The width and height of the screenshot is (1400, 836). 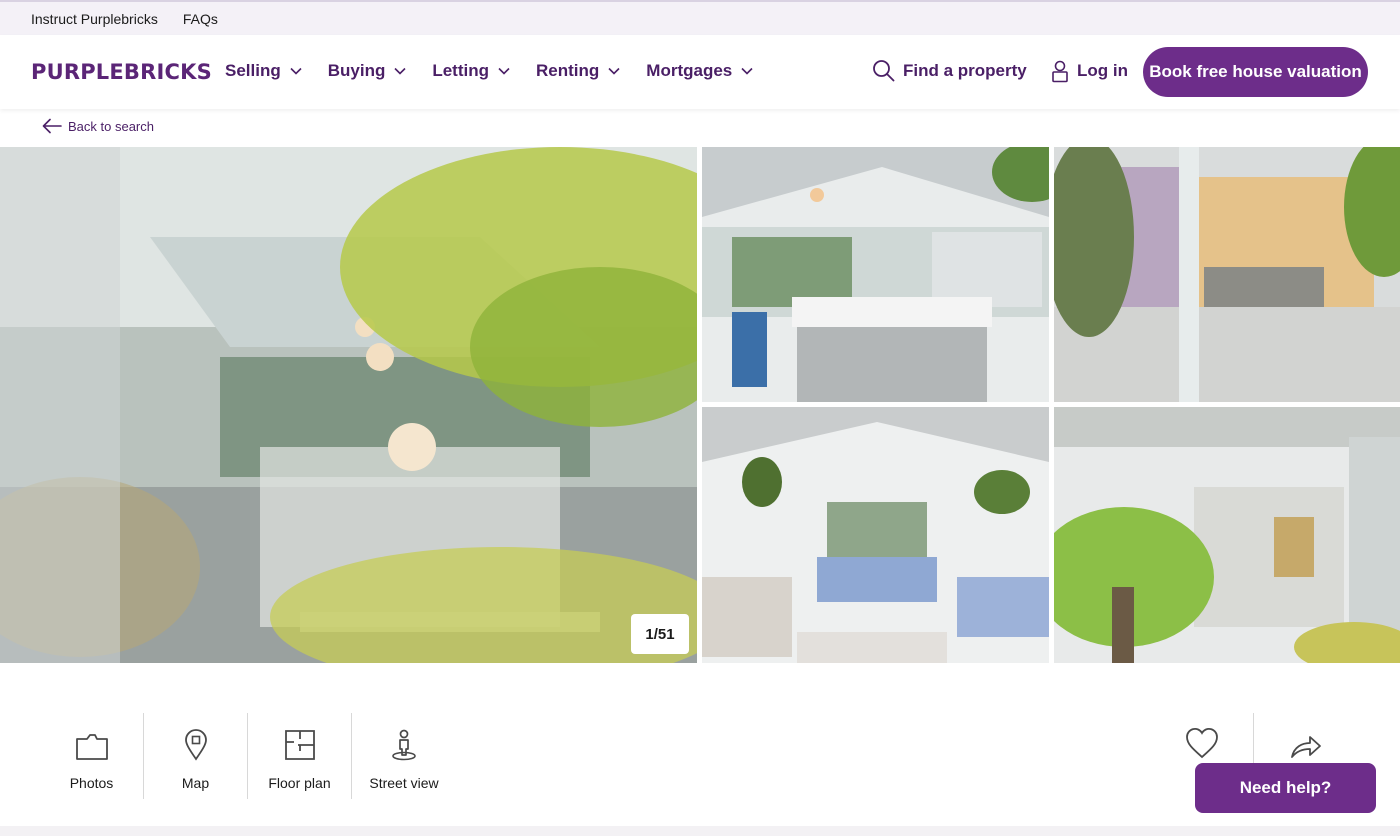 I want to click on floor-plan-label: Floor plan, so click(x=299, y=783).